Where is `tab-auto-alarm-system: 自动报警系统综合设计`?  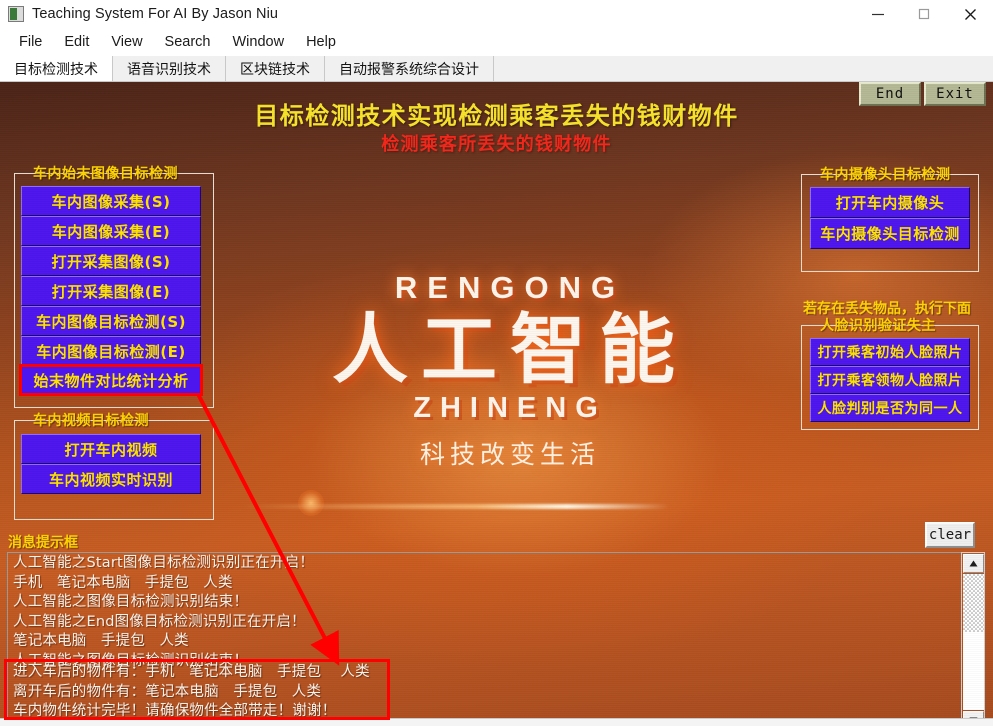
tab-auto-alarm-system: 自动报警系统综合设计 is located at coordinates (409, 68).